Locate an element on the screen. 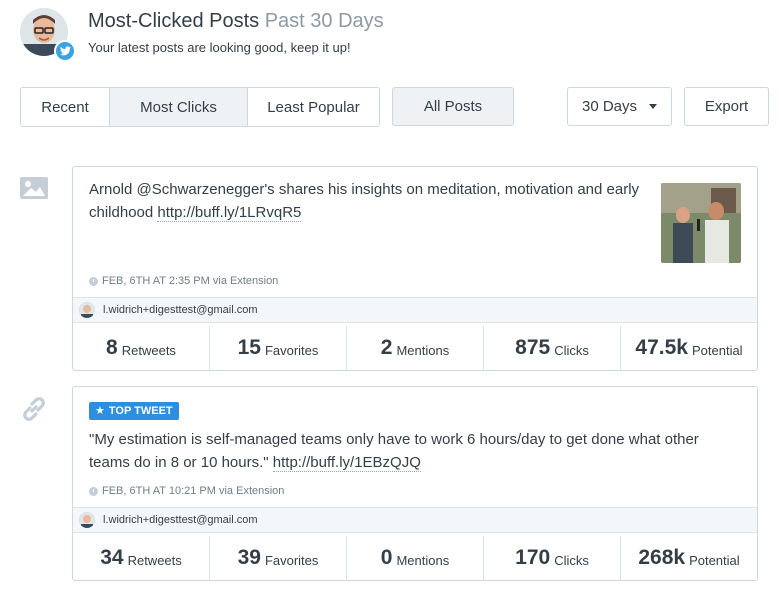 This screenshot has width=779, height=594. stat-clicks: 875 Clicks is located at coordinates (552, 348).